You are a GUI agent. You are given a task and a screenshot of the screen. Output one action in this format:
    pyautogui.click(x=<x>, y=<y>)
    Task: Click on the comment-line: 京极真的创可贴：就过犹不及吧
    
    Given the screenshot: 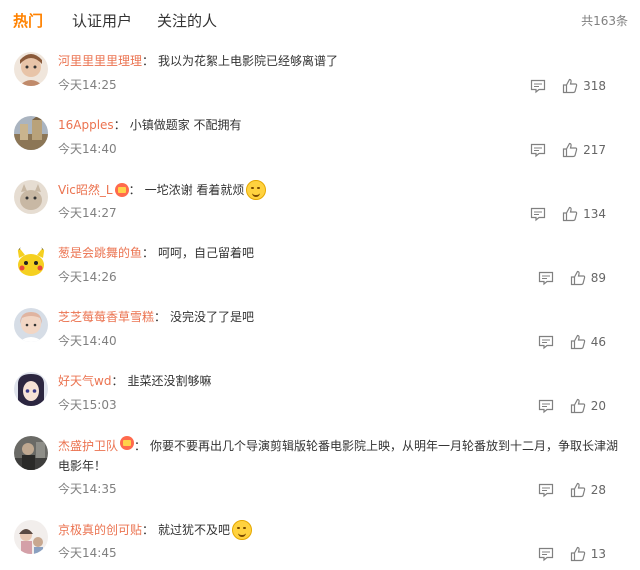 What is the action you would take?
    pyautogui.click(x=155, y=530)
    